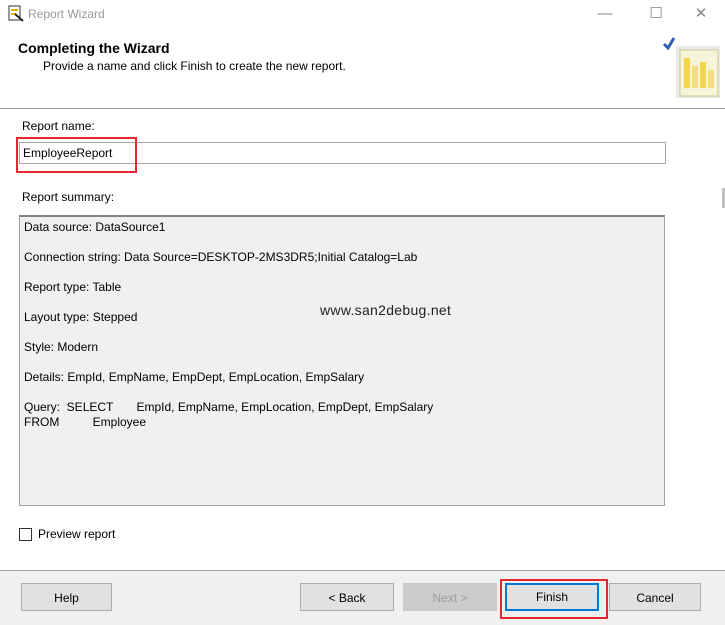 This screenshot has height=625, width=725. Describe the element at coordinates (25, 534) in the screenshot. I see `preview-report-checkbox` at that location.